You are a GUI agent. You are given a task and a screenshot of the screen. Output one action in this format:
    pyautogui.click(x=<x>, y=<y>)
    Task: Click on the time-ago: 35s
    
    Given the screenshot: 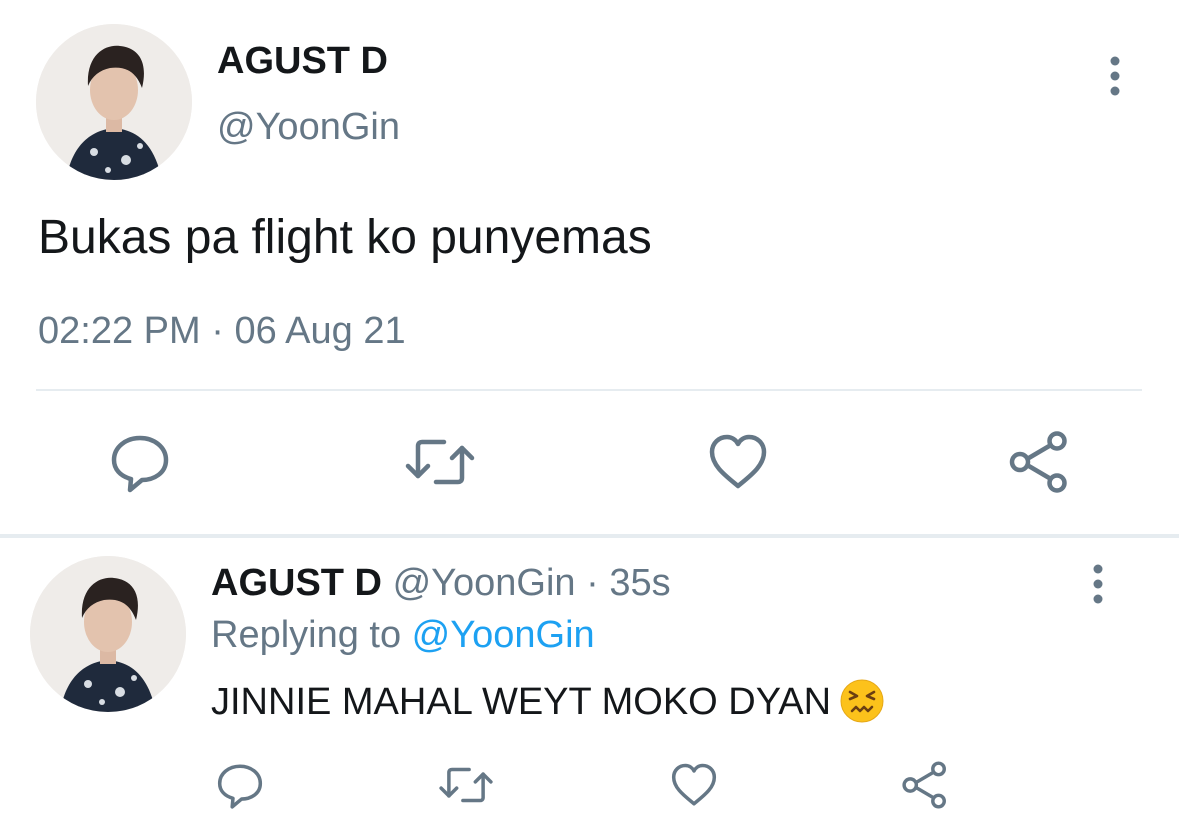 What is the action you would take?
    pyautogui.click(x=640, y=583)
    